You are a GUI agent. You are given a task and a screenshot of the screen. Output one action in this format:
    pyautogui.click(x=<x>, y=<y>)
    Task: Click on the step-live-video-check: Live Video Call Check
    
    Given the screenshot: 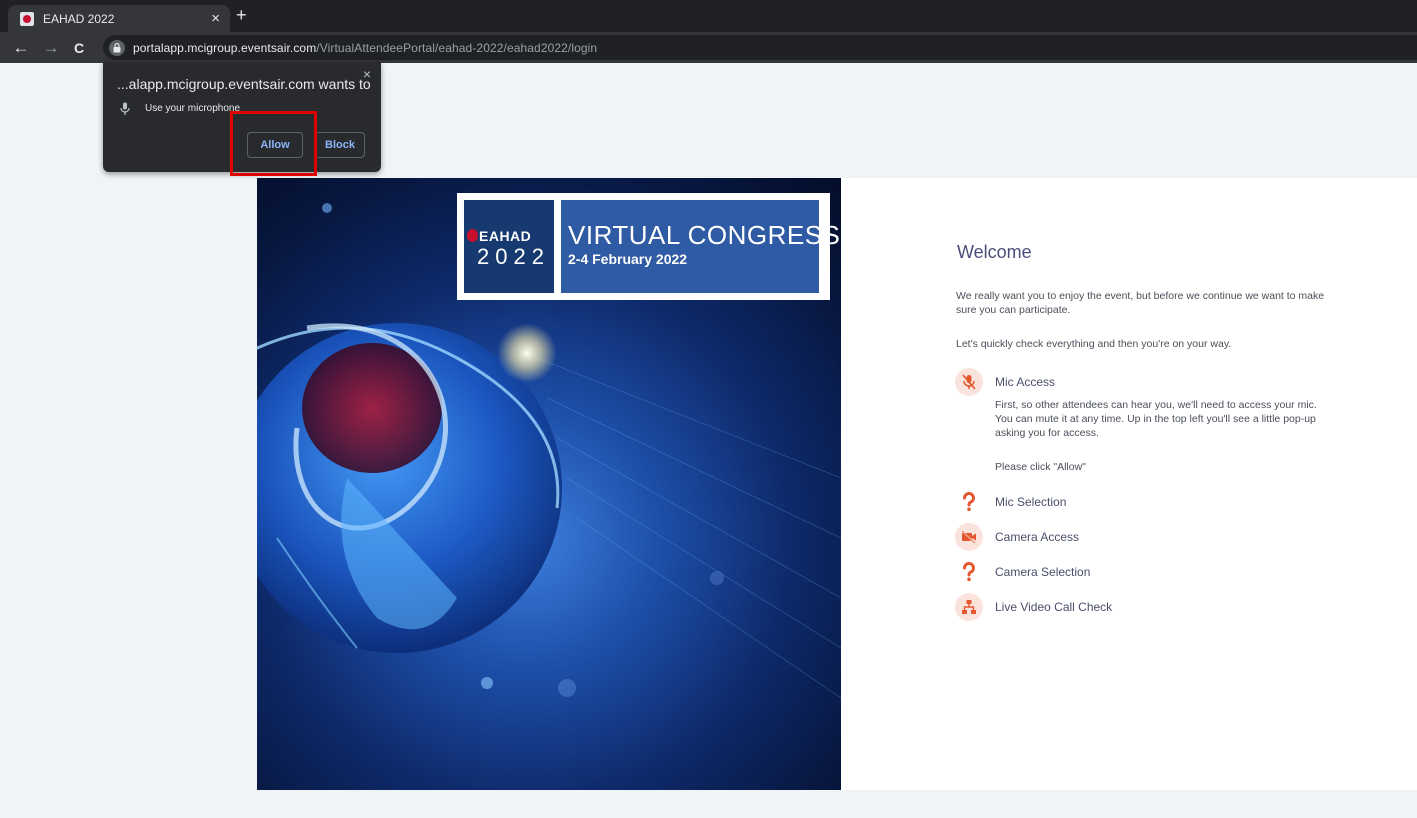 What is the action you would take?
    pyautogui.click(x=1033, y=607)
    